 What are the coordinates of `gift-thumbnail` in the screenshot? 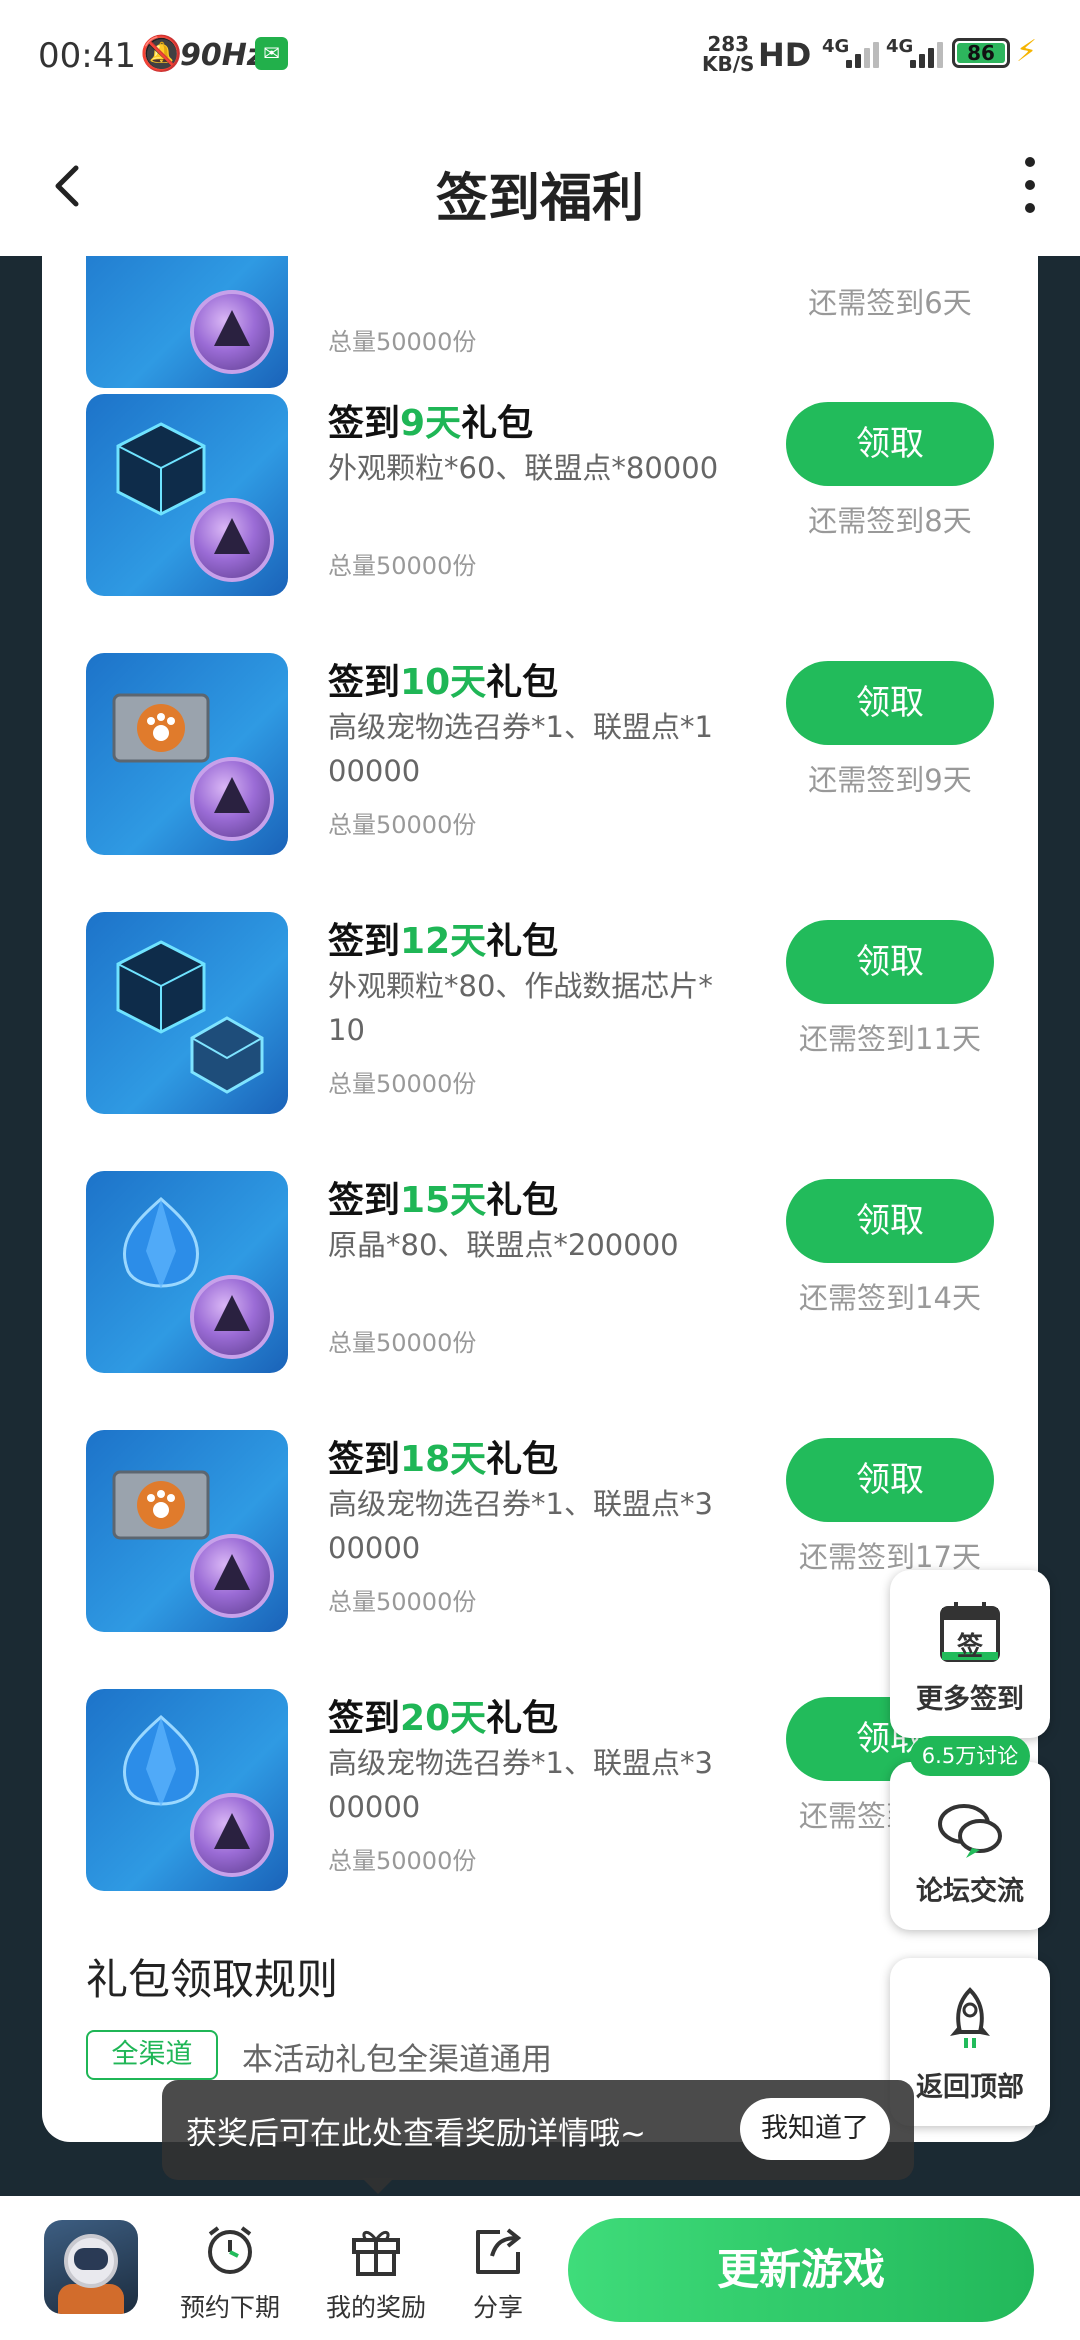 It's located at (187, 322).